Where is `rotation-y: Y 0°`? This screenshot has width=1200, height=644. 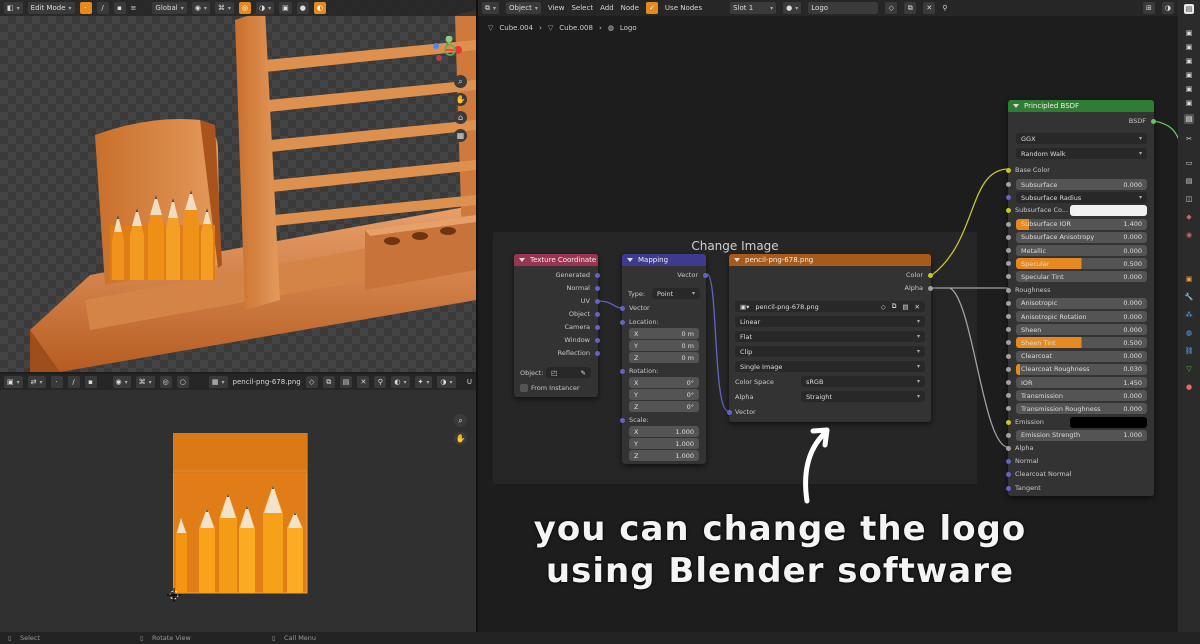
rotation-y: Y 0° is located at coordinates (664, 394).